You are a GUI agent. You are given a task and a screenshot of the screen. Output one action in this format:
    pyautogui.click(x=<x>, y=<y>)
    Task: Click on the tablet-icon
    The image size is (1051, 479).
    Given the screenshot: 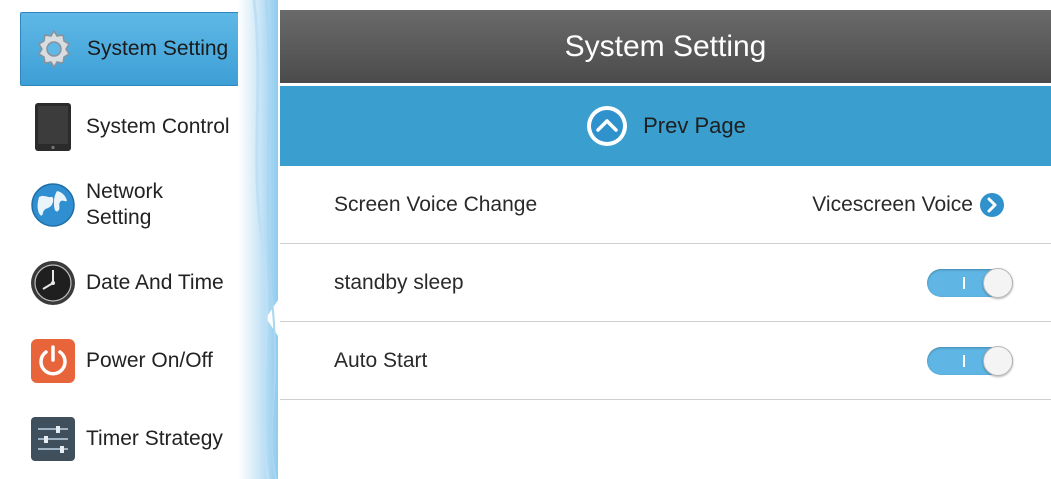 What is the action you would take?
    pyautogui.click(x=53, y=127)
    